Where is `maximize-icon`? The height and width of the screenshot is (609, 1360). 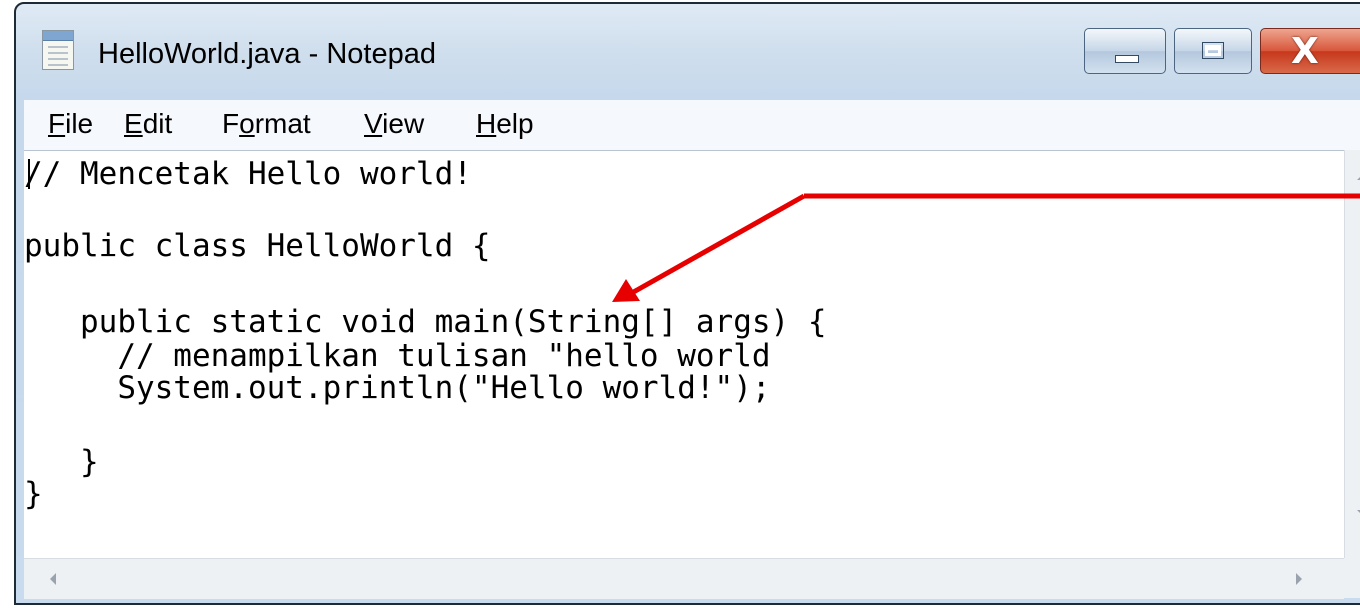
maximize-icon is located at coordinates (1213, 50).